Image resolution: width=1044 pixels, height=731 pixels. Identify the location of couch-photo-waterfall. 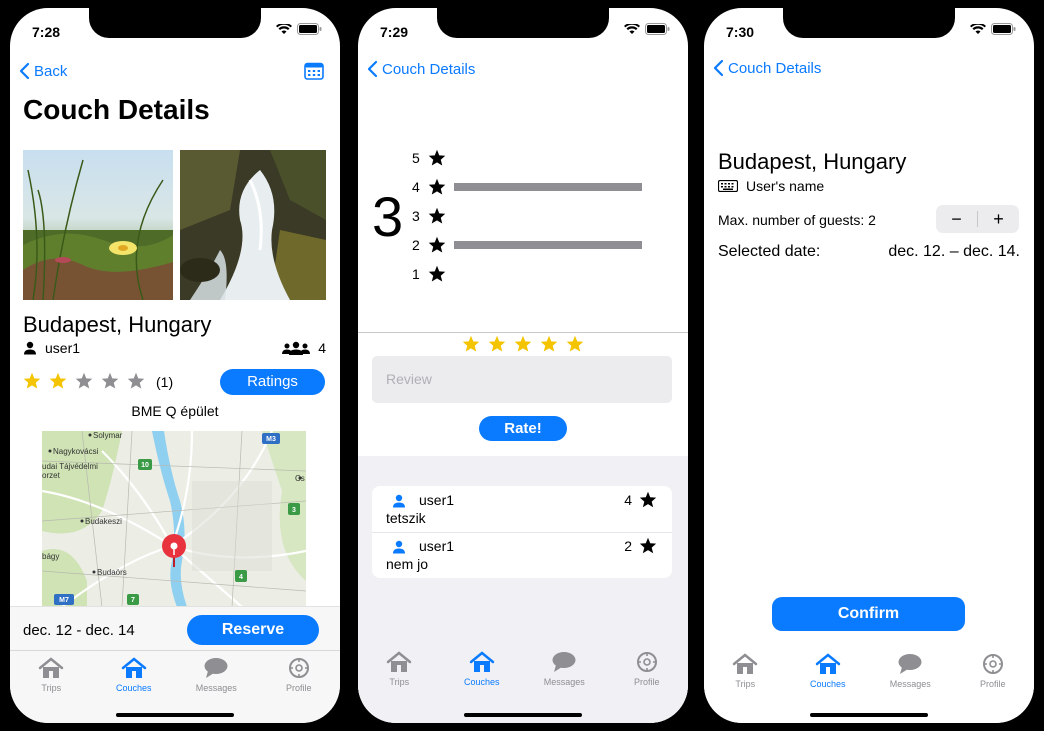
(253, 225).